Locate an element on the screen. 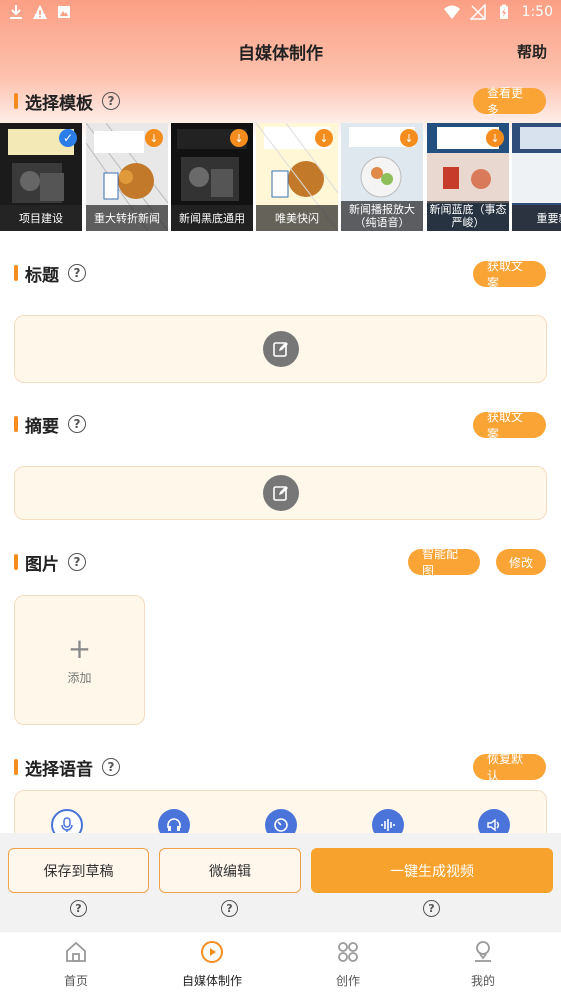 The image size is (561, 997). title-input-box is located at coordinates (280, 349).